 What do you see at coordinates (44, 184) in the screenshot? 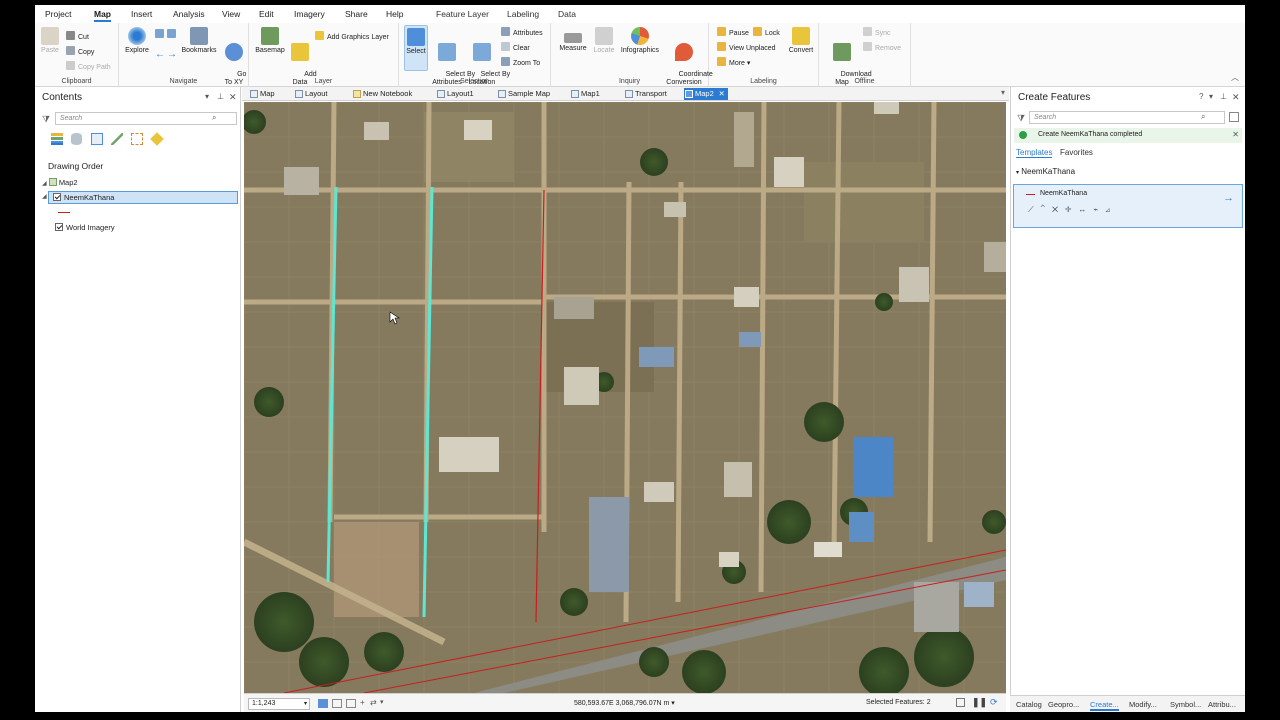
I see `expand-icon: ◢` at bounding box center [44, 184].